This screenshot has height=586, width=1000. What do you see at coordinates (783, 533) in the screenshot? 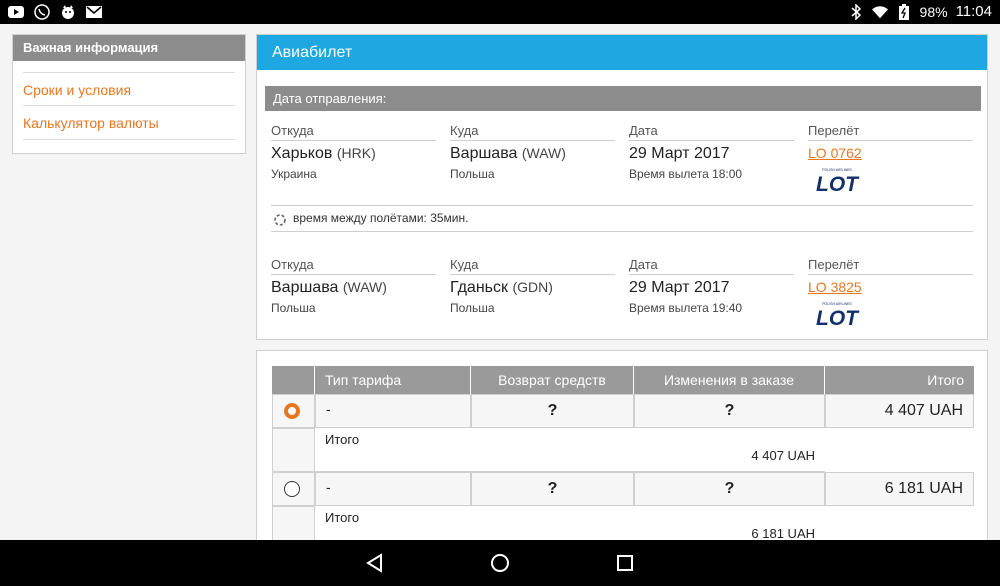
I see `summary-total: 6 181 UAH` at bounding box center [783, 533].